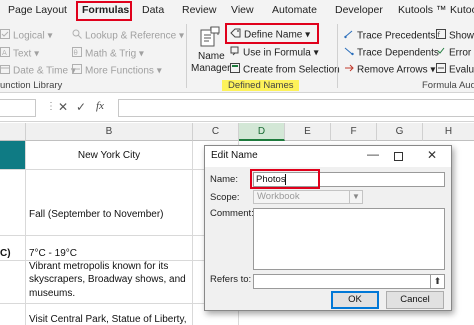 The height and width of the screenshot is (325, 474). What do you see at coordinates (19, 54) in the screenshot?
I see `text-button: A Text ▾` at bounding box center [19, 54].